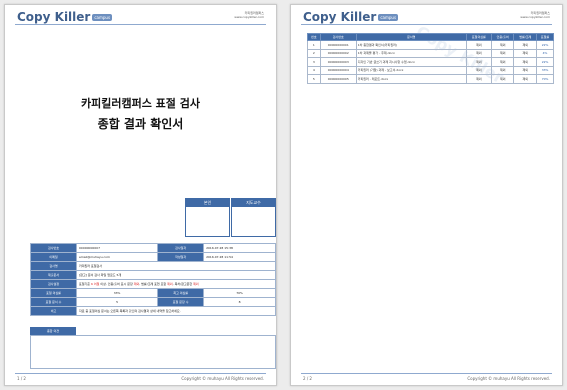 Image resolution: width=567 pixels, height=390 pixels. Describe the element at coordinates (239, 293) in the screenshot. I see `max-plagiarism-rate: 70%` at that location.